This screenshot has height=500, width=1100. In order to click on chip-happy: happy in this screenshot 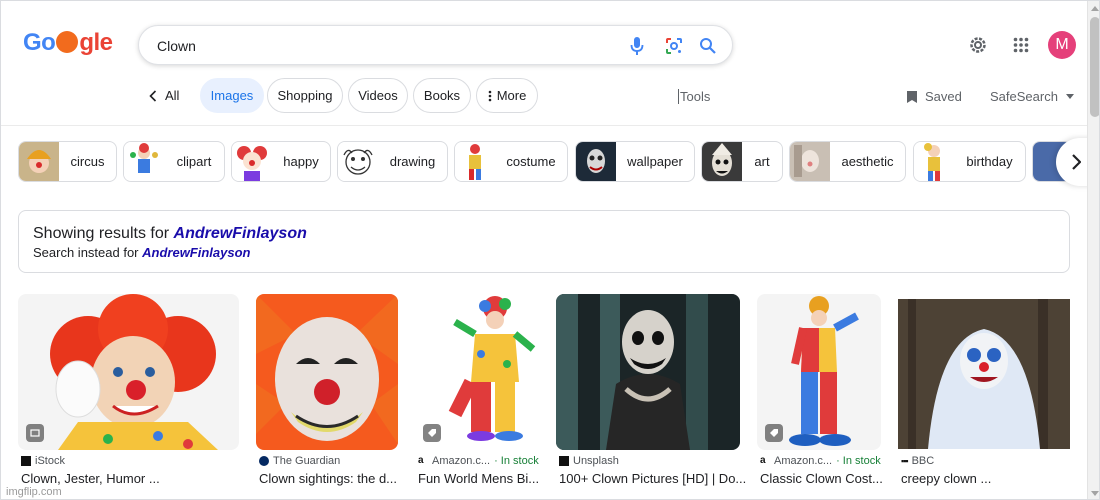, I will do `click(281, 161)`.